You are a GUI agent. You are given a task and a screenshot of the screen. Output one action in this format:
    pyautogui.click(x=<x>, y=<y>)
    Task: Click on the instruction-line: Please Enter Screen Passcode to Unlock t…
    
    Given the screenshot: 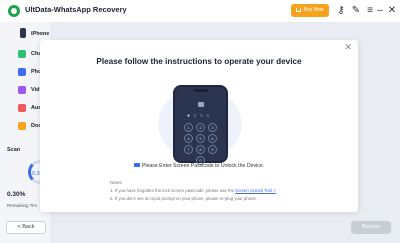 What is the action you would take?
    pyautogui.click(x=199, y=166)
    